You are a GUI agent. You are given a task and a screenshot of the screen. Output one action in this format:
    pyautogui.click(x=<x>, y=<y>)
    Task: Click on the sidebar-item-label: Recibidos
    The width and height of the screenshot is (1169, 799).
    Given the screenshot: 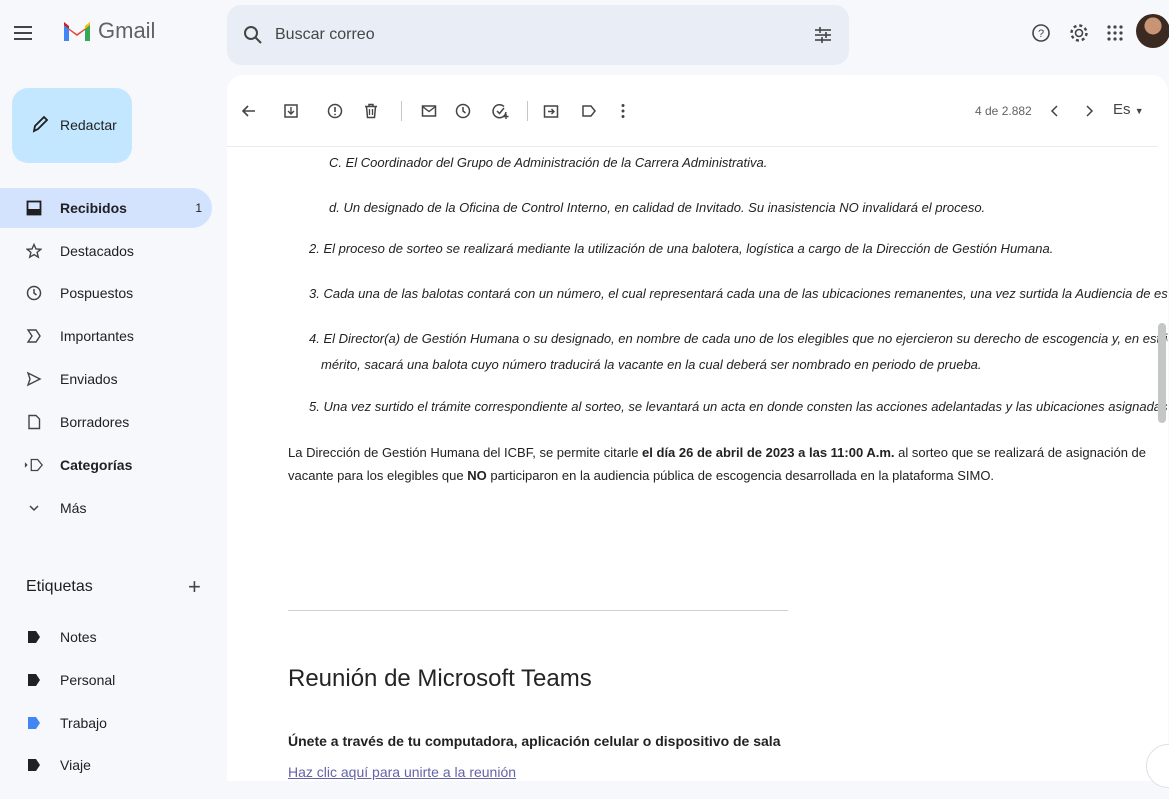 What is the action you would take?
    pyautogui.click(x=93, y=208)
    